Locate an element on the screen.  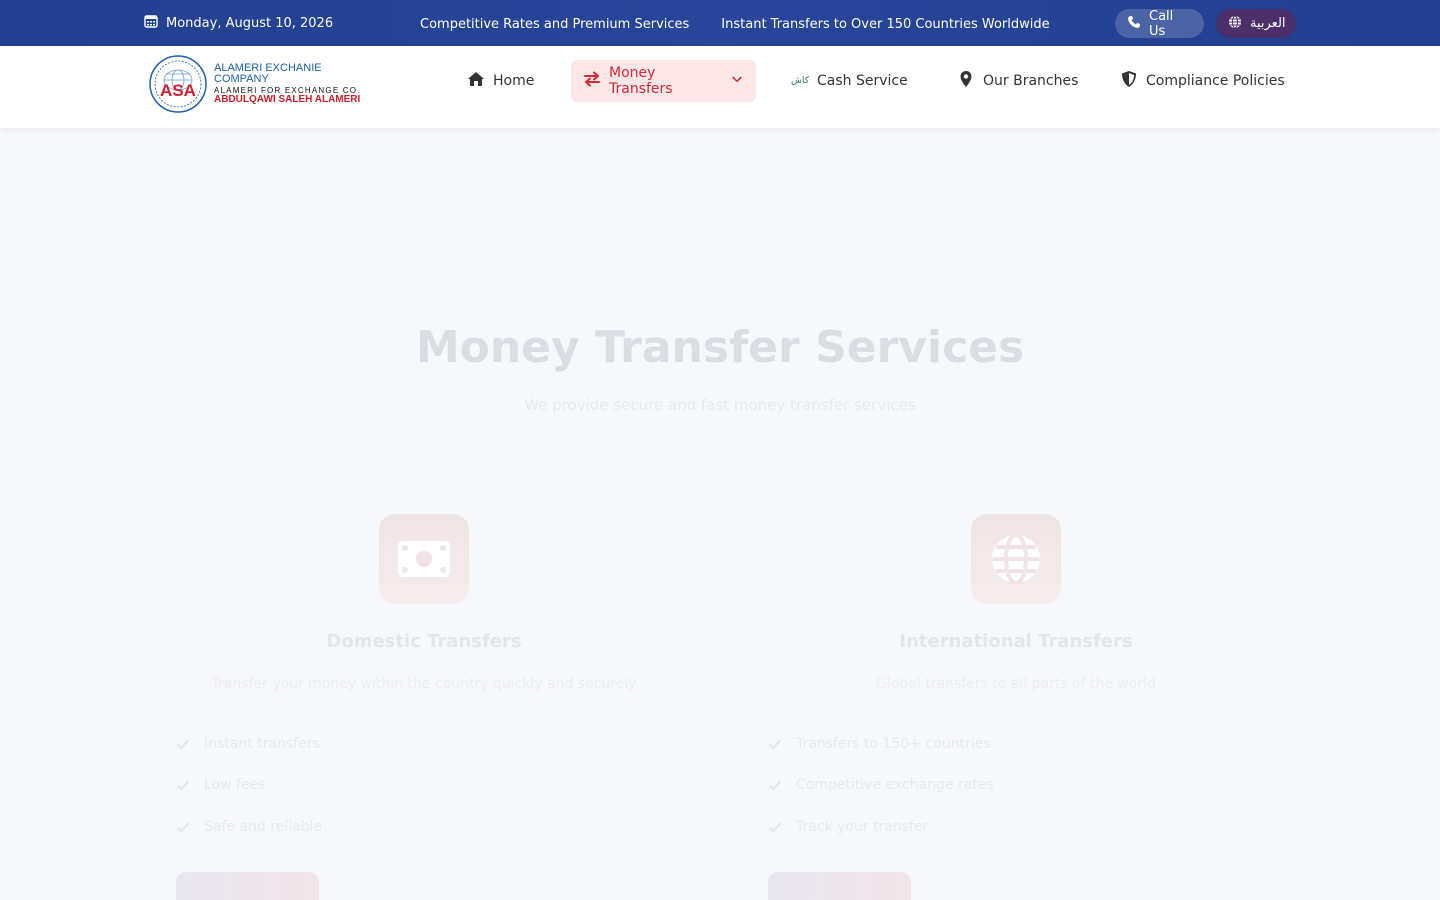
nav-item-compliance-policies: Compliance Policies is located at coordinates (1202, 81).